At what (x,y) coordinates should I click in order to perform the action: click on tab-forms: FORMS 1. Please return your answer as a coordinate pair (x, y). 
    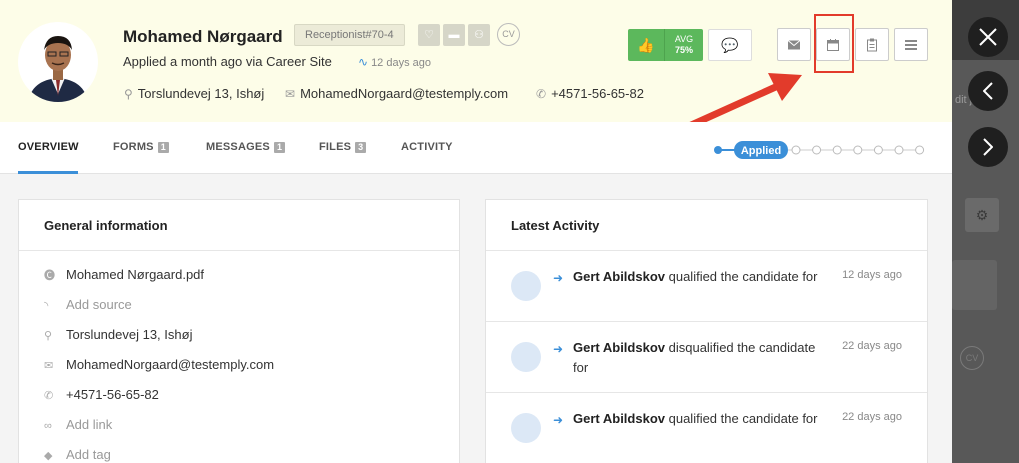
    Looking at the image, I should click on (141, 147).